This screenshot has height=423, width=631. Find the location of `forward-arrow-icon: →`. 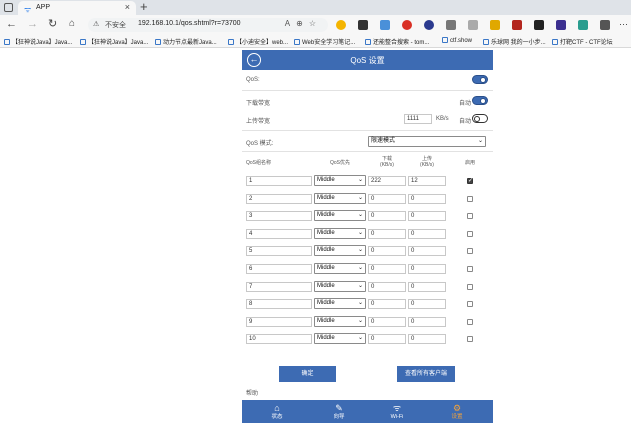

forward-arrow-icon: → is located at coordinates (32, 24).